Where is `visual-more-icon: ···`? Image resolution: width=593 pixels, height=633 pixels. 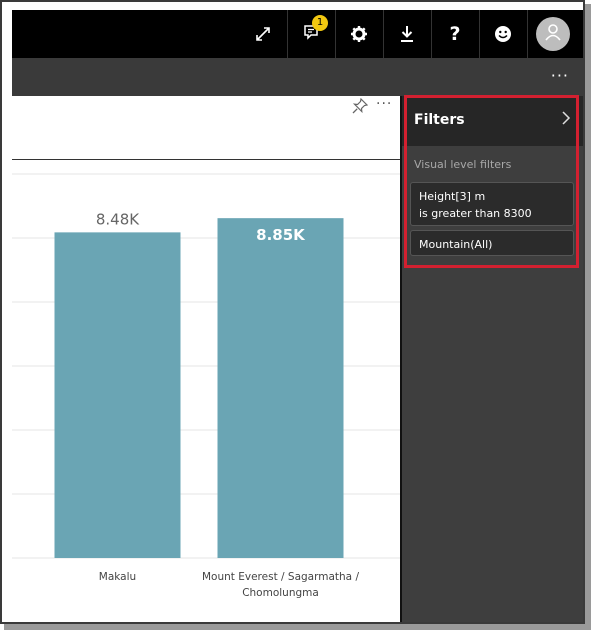
visual-more-icon: ··· is located at coordinates (384, 104).